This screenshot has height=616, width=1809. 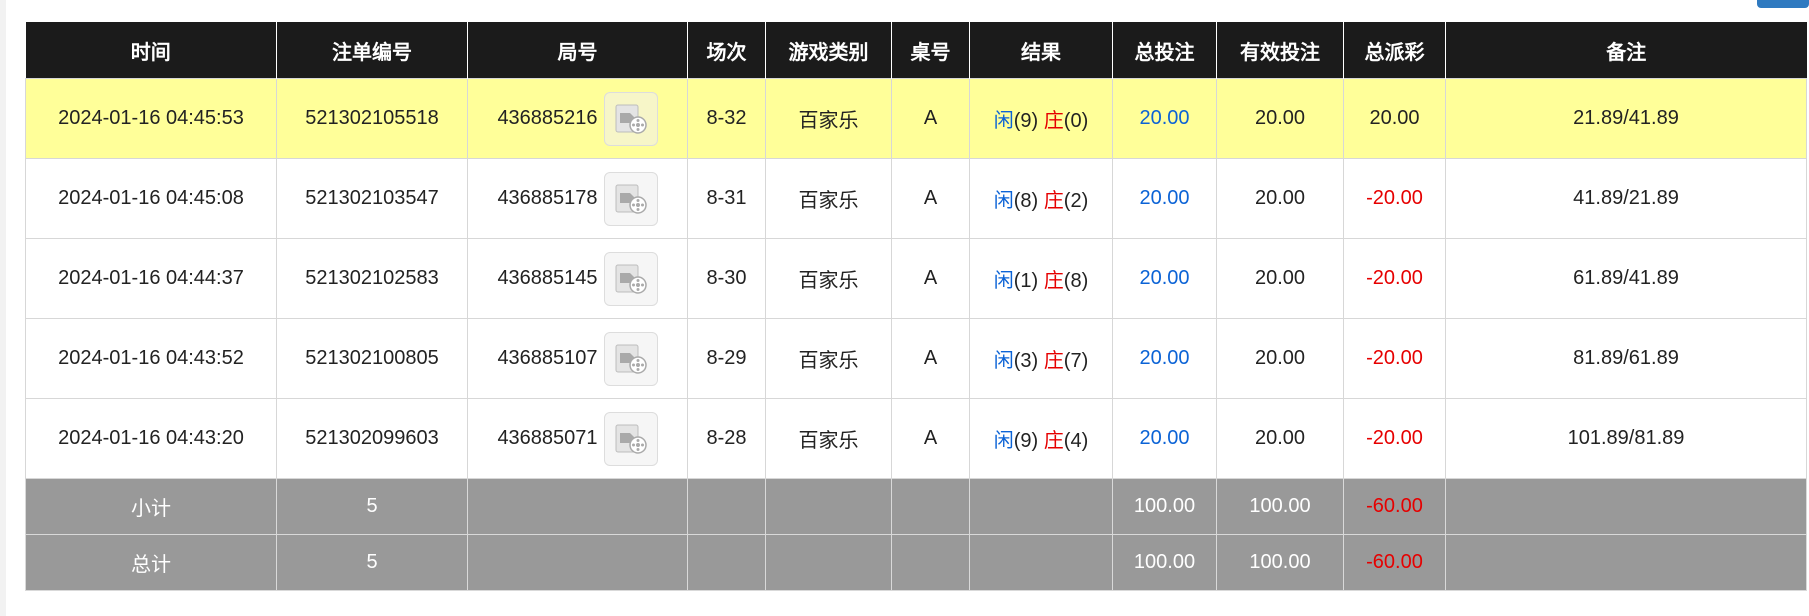 What do you see at coordinates (1394, 562) in the screenshot?
I see `grand-total-payout: -60.00` at bounding box center [1394, 562].